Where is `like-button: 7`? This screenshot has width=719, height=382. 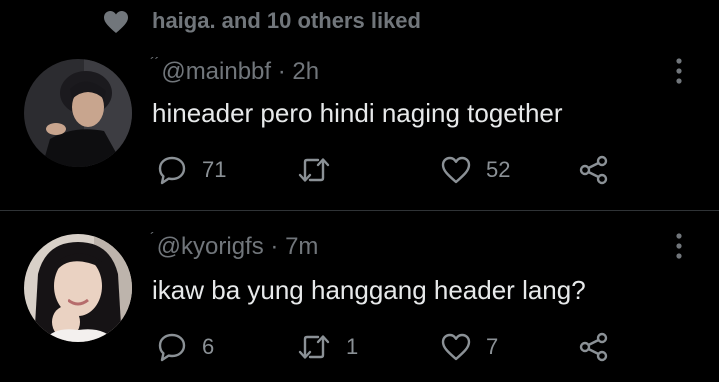
like-button: 7 is located at coordinates (469, 347).